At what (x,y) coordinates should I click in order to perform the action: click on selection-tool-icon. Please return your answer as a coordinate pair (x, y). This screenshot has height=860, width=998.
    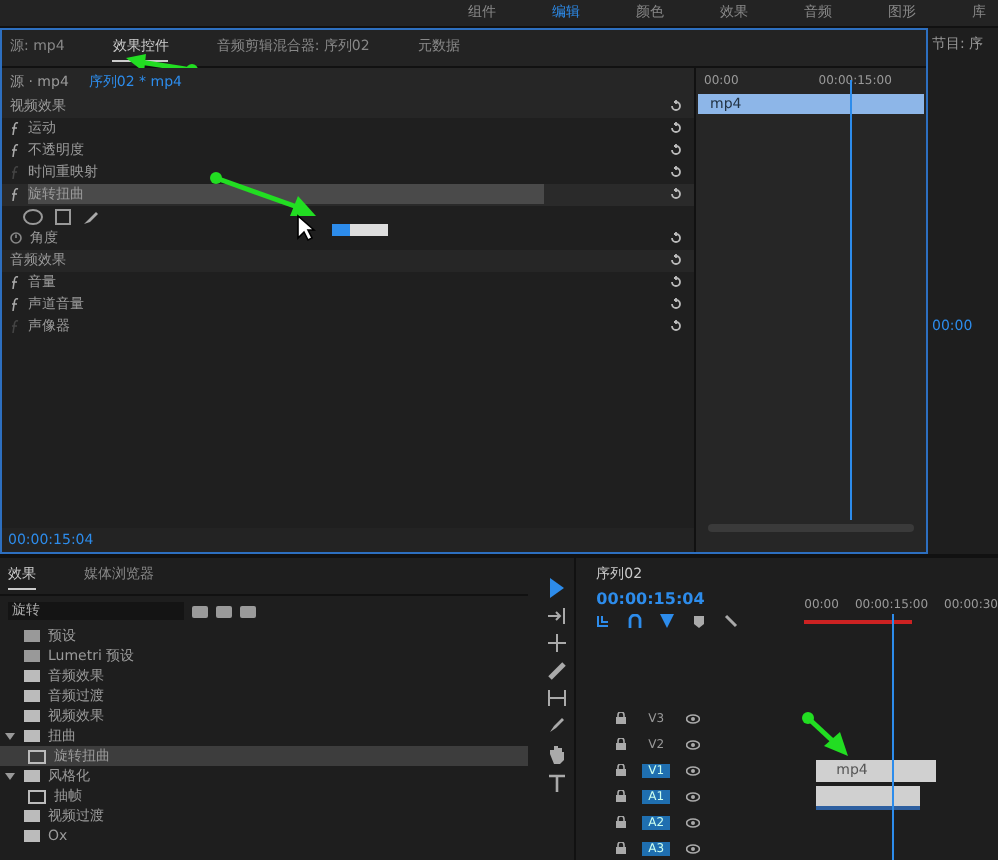
    Looking at the image, I should click on (556, 588).